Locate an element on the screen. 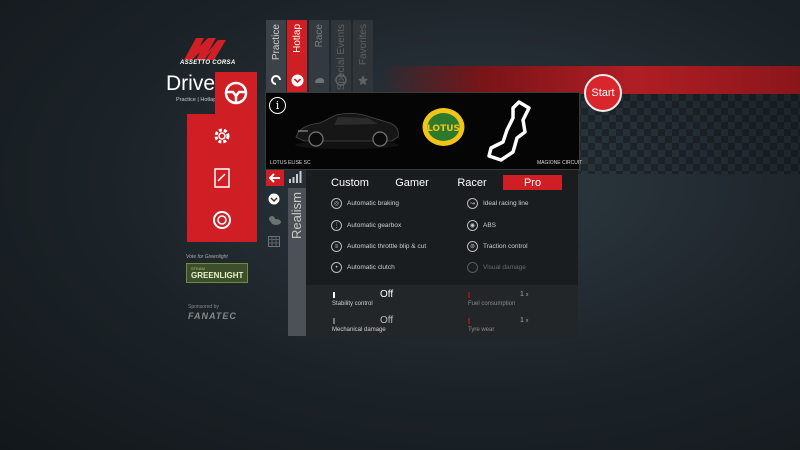 Image resolution: width=800 pixels, height=450 pixels. special-events-icon is located at coordinates (341, 80).